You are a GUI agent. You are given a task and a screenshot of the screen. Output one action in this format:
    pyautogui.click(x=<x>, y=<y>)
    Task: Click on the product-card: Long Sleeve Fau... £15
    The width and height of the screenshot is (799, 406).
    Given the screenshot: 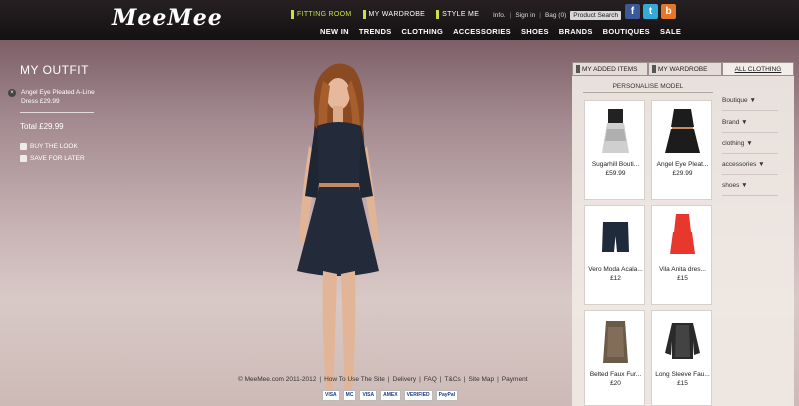 What is the action you would take?
    pyautogui.click(x=681, y=358)
    